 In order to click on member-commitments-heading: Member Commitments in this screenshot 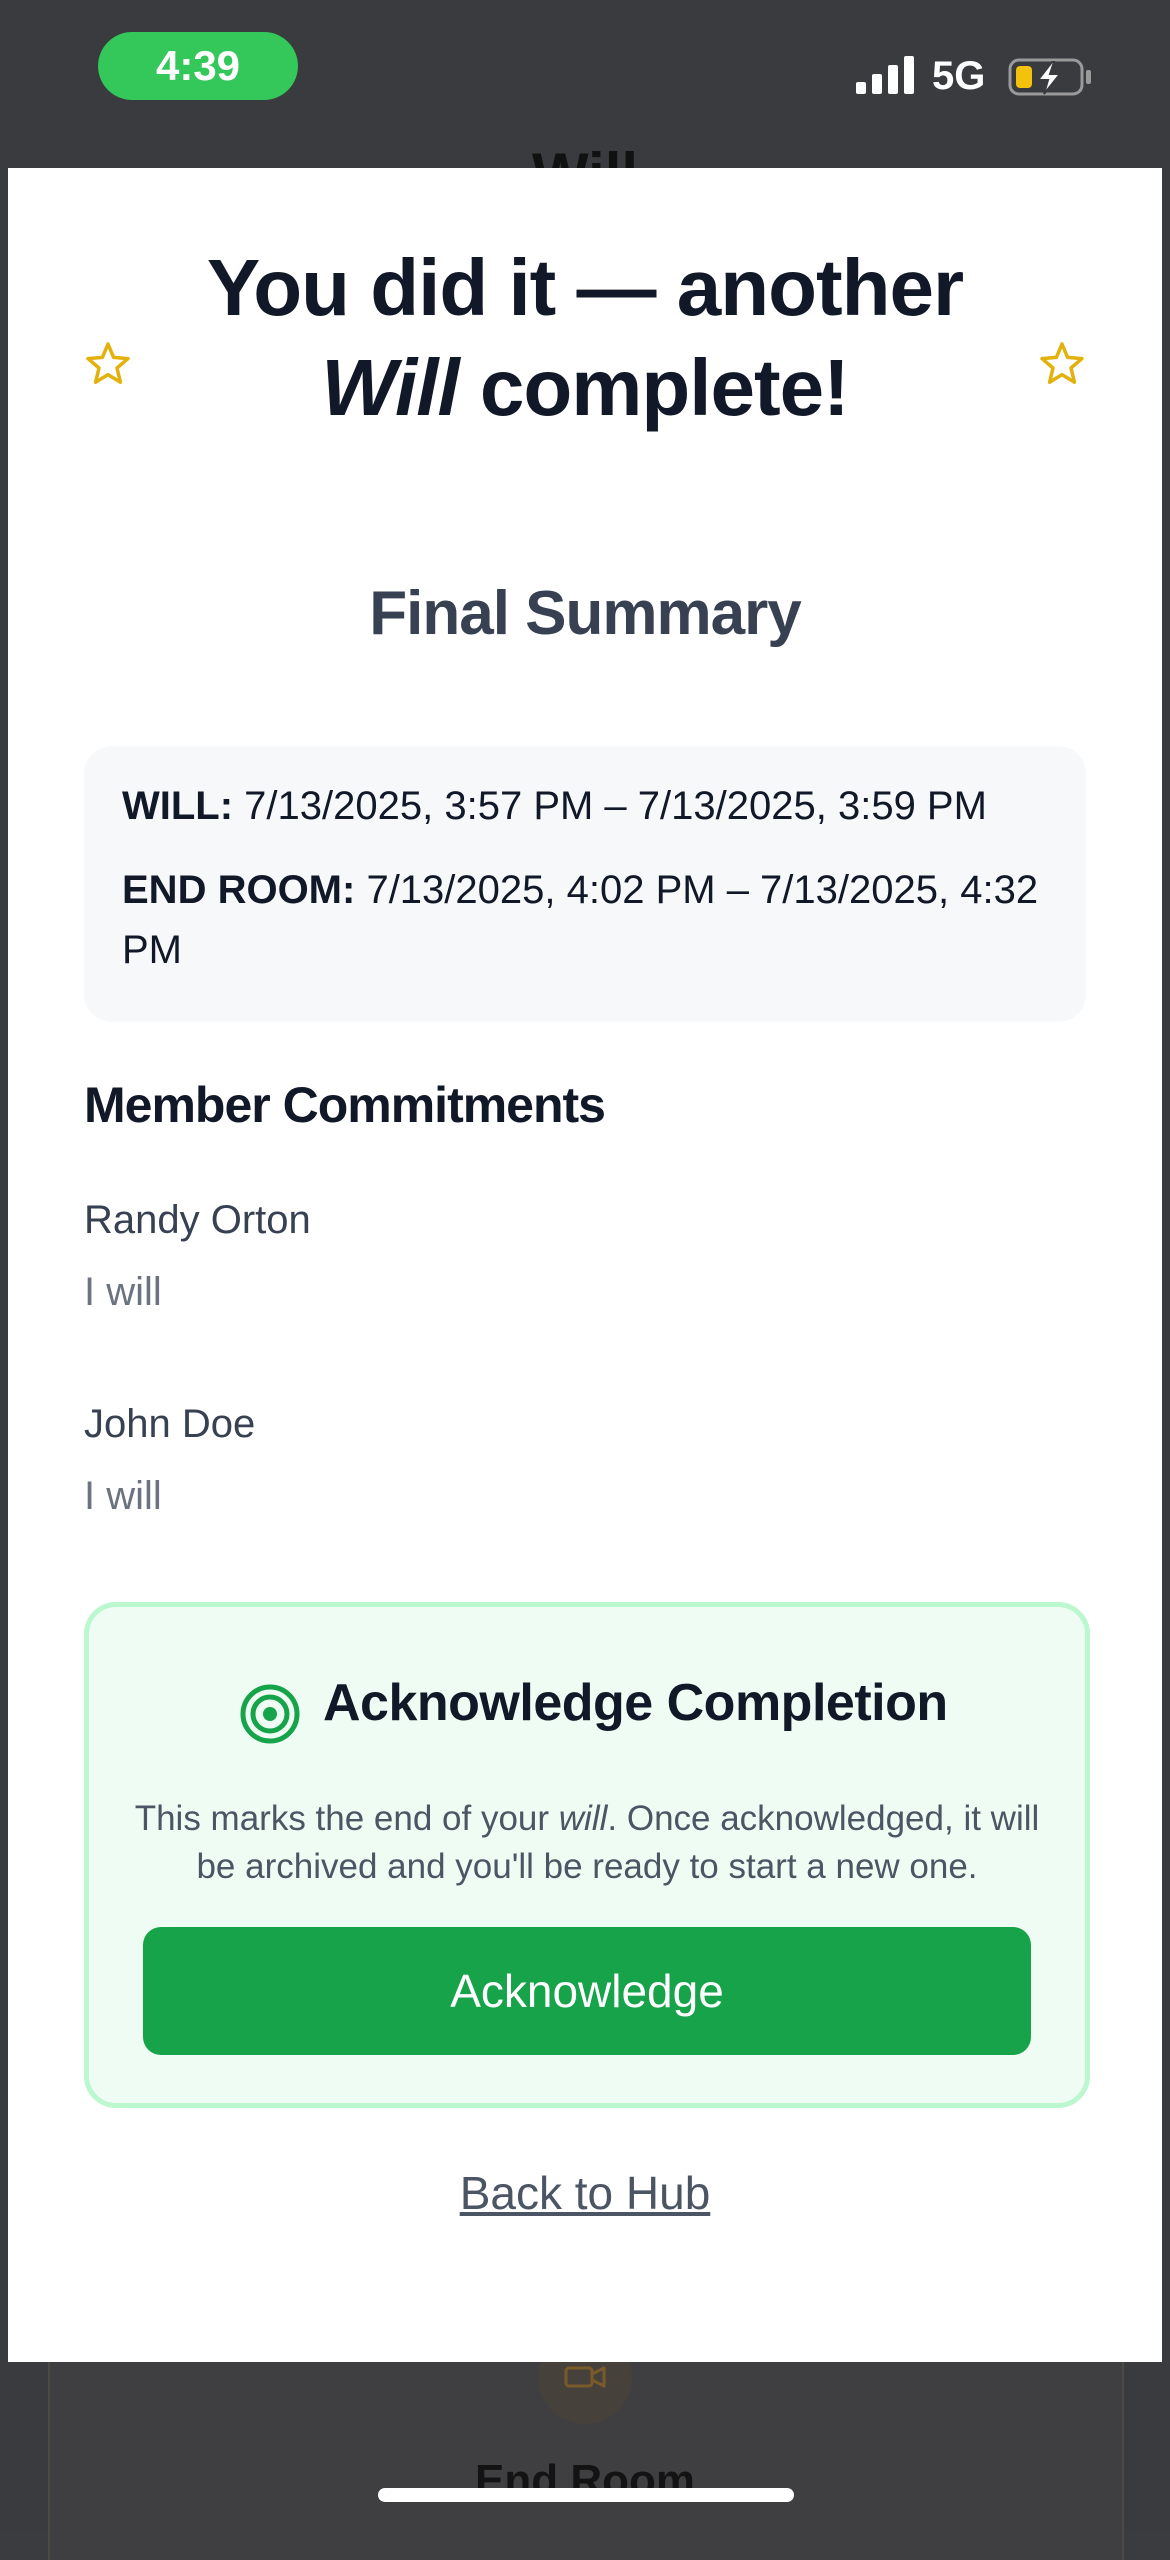, I will do `click(345, 1105)`.